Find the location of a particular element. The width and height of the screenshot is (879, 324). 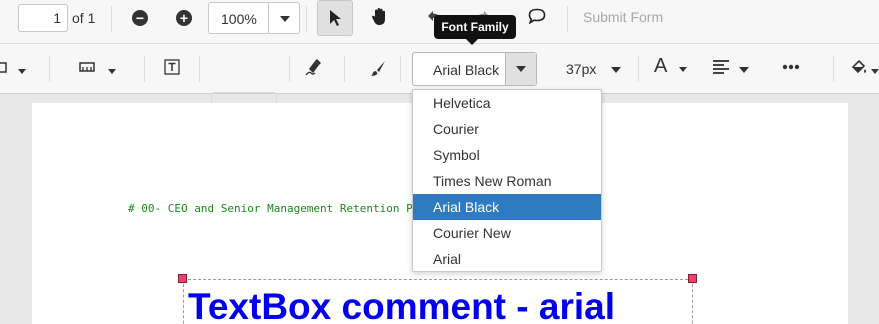

zoom-in-icon: + is located at coordinates (184, 18).